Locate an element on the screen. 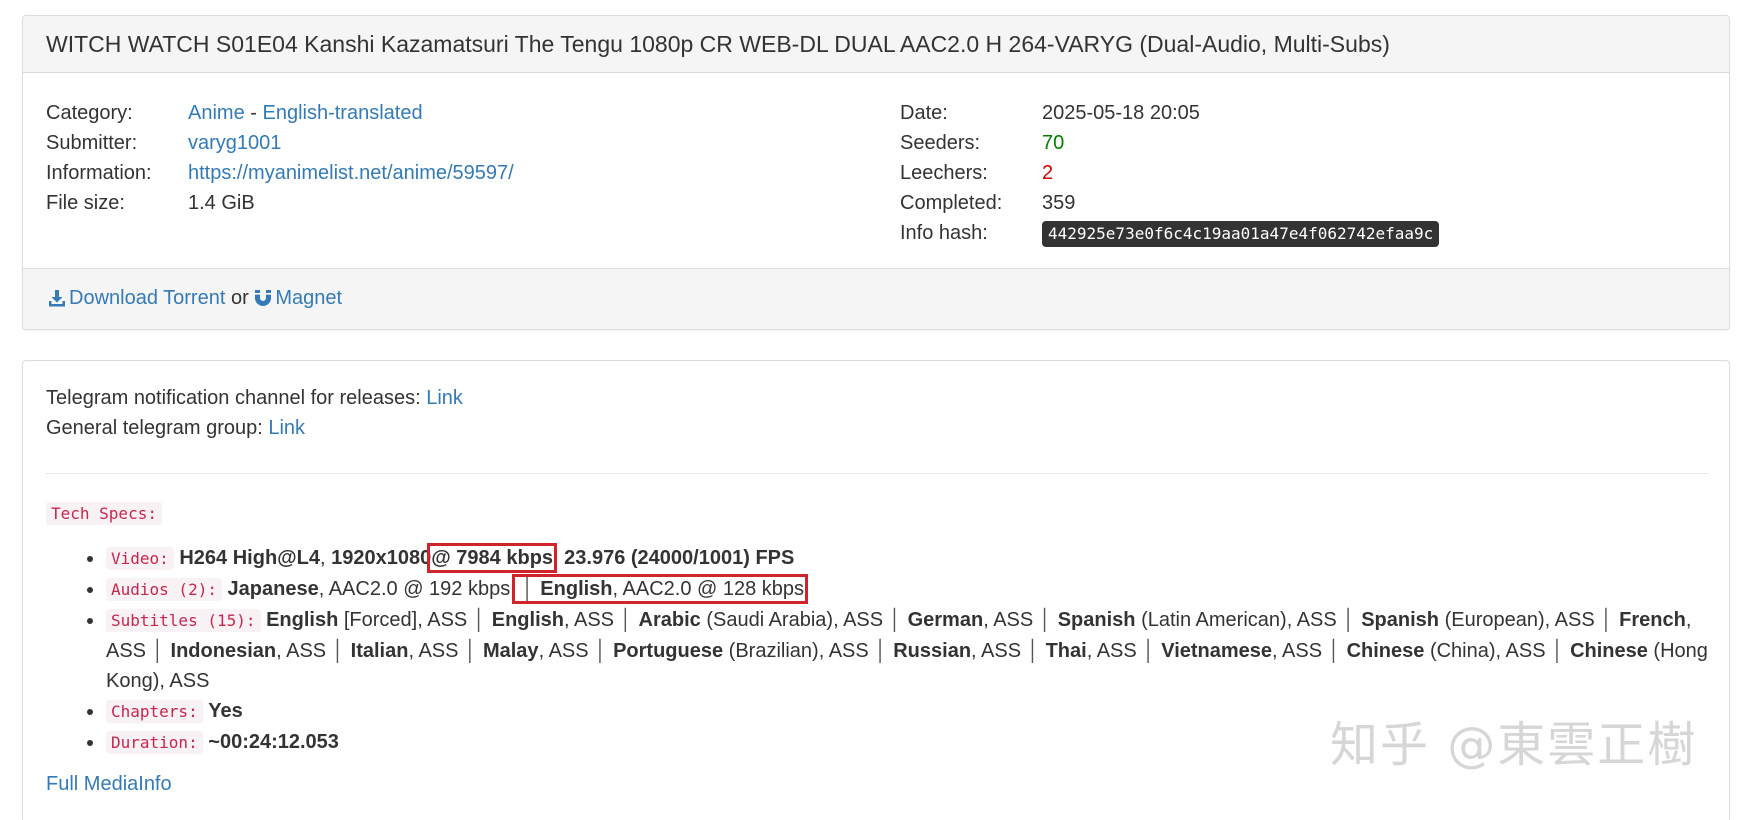 This screenshot has height=820, width=1752. download-bar: Download Torrent or Magnet is located at coordinates (876, 298).